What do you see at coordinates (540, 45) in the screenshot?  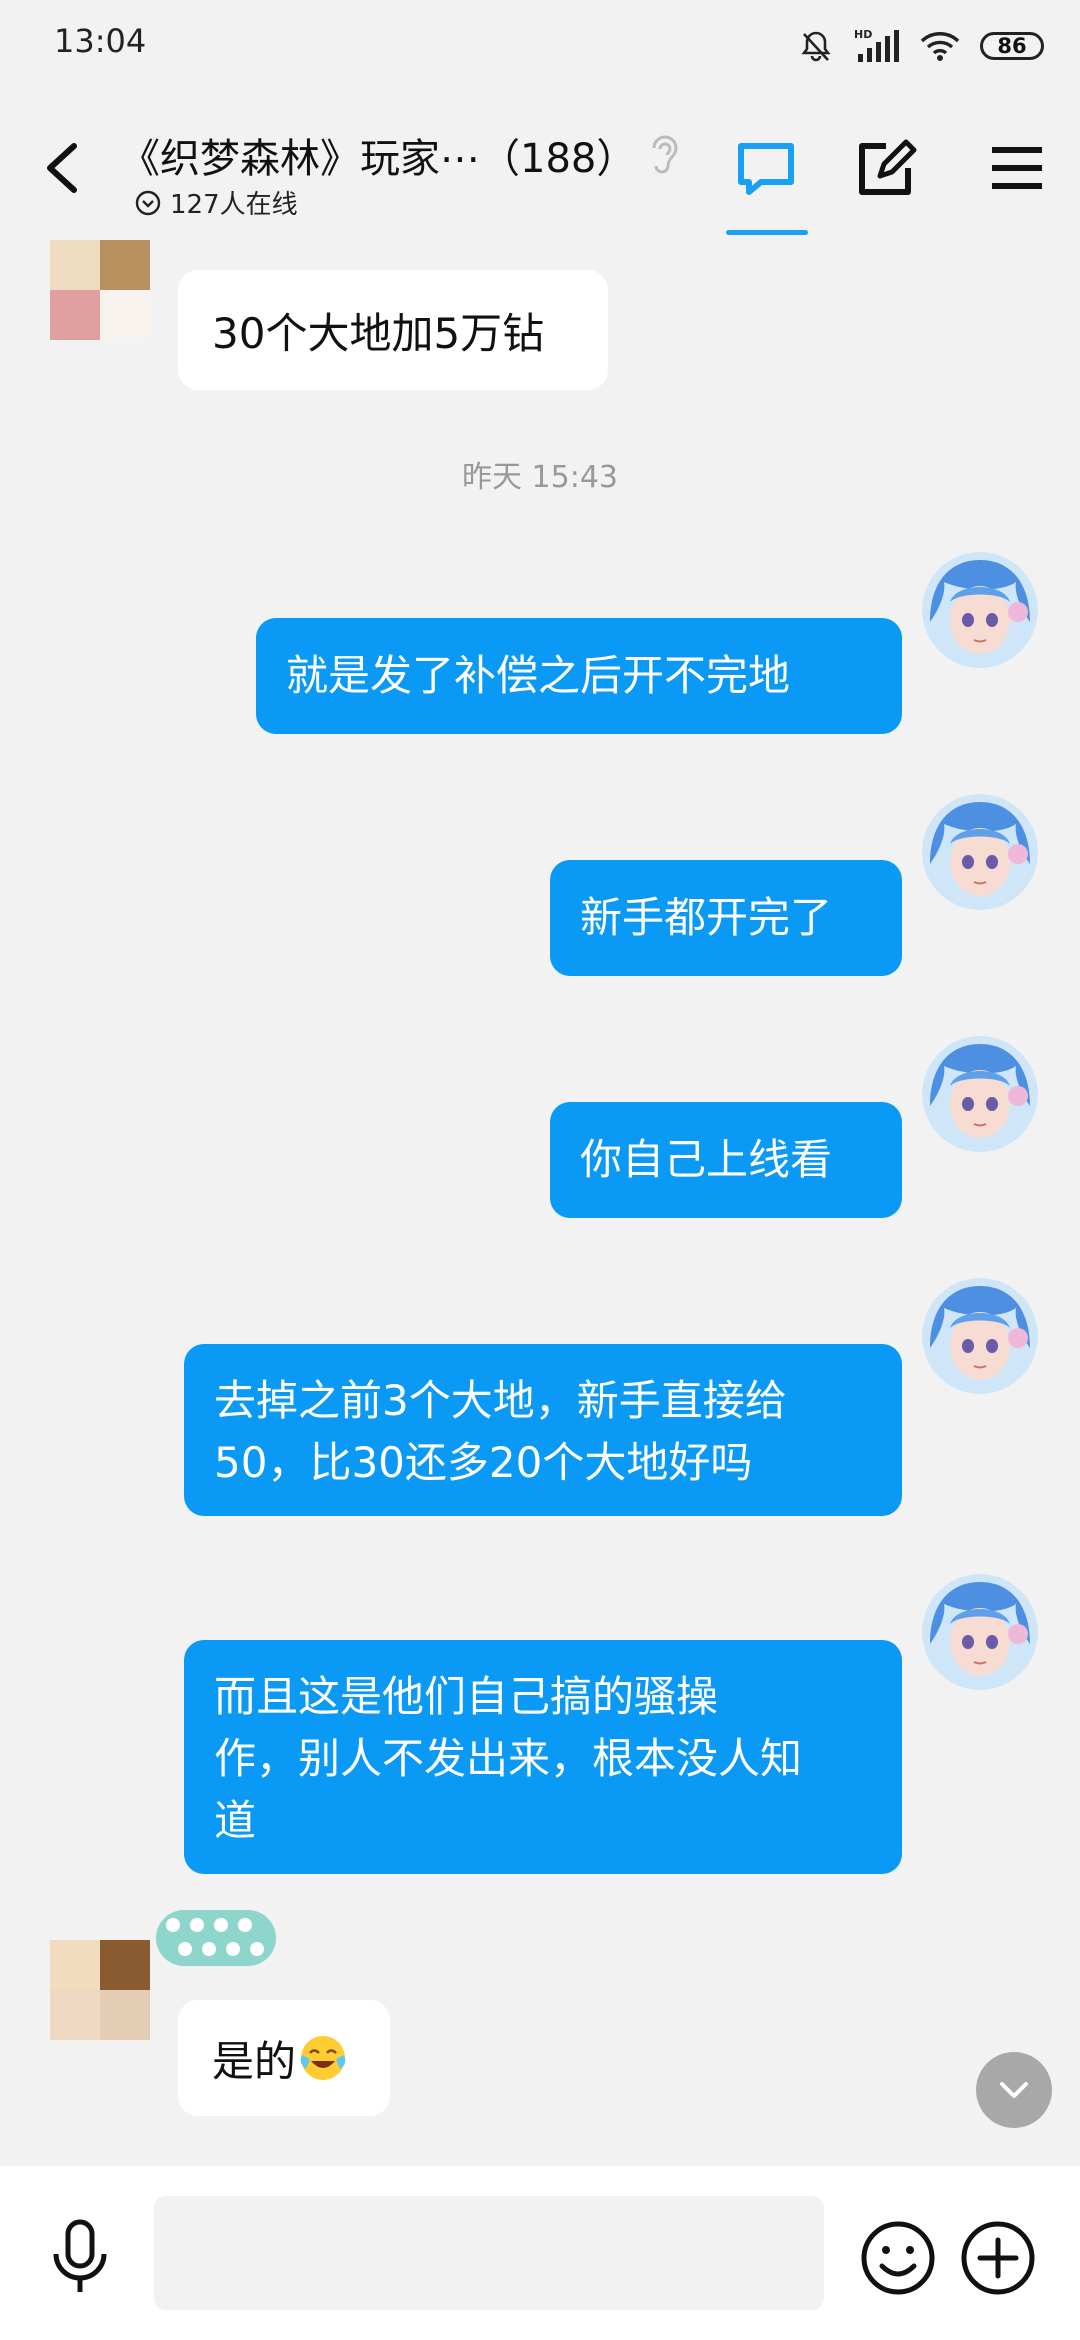 I see `status-bar: 13:04 HD 86` at bounding box center [540, 45].